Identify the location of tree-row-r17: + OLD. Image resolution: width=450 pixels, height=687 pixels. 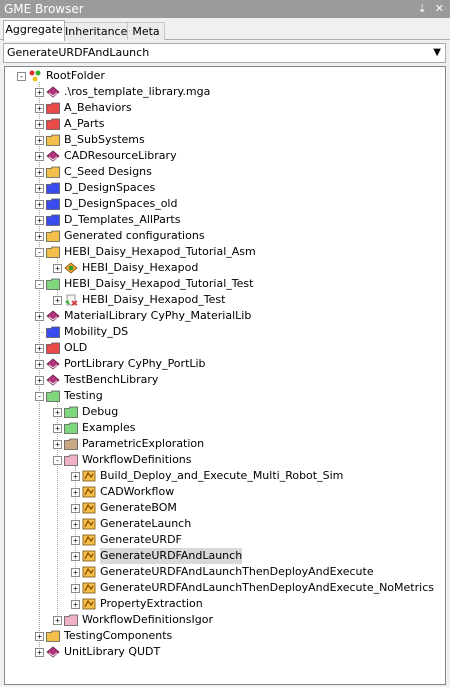
(225, 348).